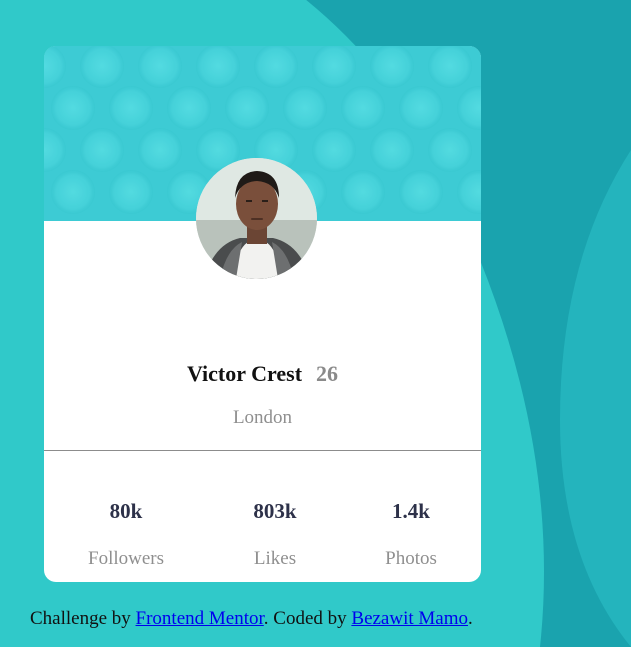 Image resolution: width=631 pixels, height=647 pixels. What do you see at coordinates (126, 511) in the screenshot?
I see `stat-value: 80k` at bounding box center [126, 511].